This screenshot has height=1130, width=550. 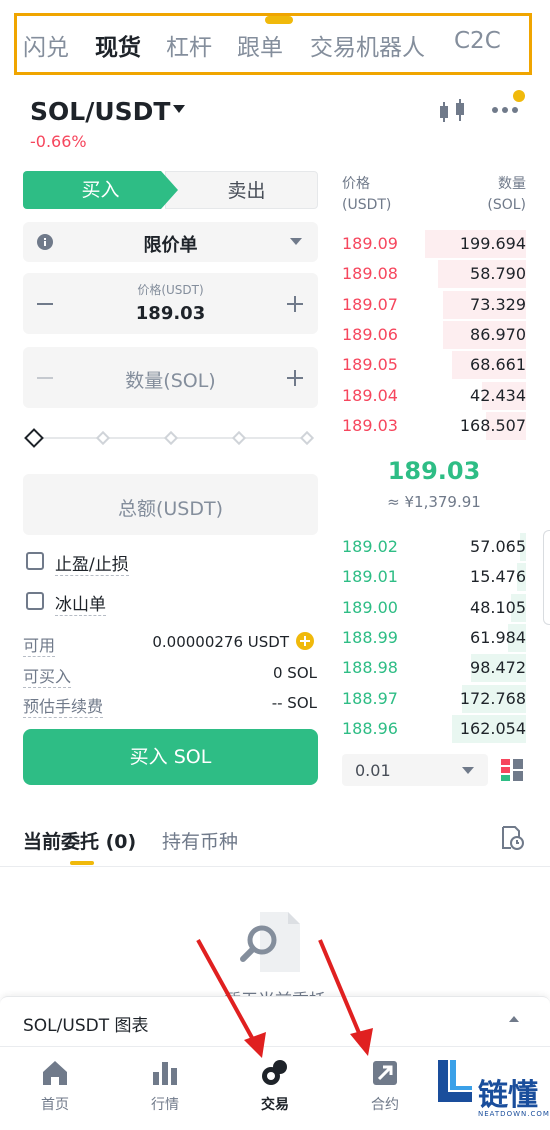 What do you see at coordinates (434, 335) in the screenshot?
I see `ask-row: 189.06 86.970` at bounding box center [434, 335].